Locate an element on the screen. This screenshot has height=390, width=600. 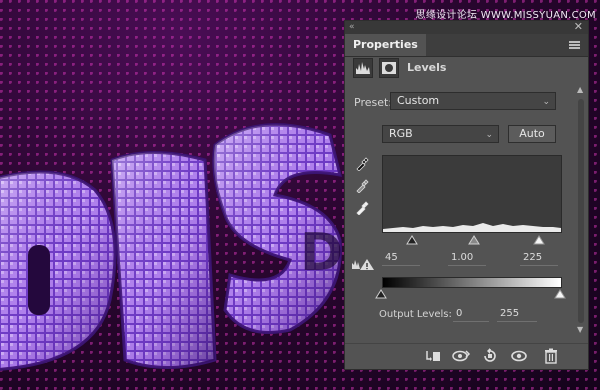
reset-icon is located at coordinates (490, 357).